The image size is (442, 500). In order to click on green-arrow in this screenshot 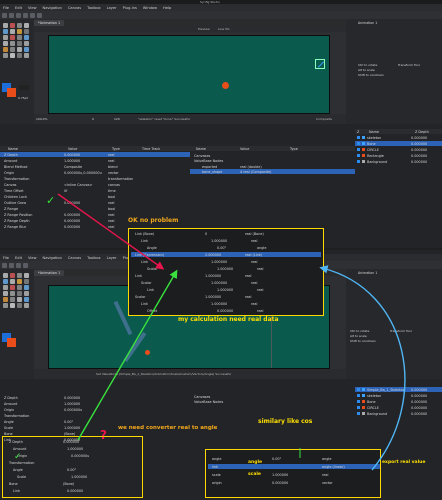, I will do `click(127, 355)`.